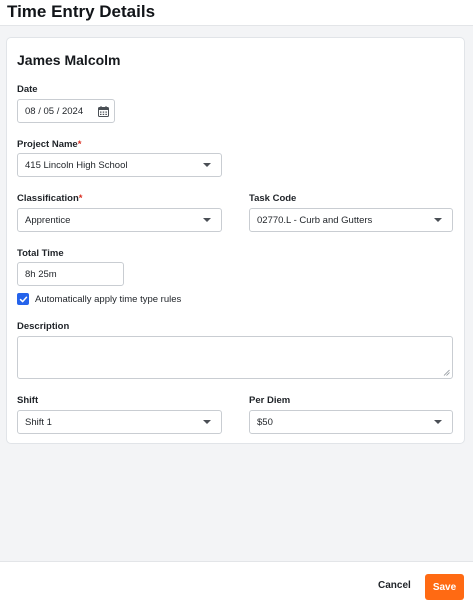 This screenshot has height=600, width=473. I want to click on auto-rules-label: Automatically apply time type rules, so click(108, 299).